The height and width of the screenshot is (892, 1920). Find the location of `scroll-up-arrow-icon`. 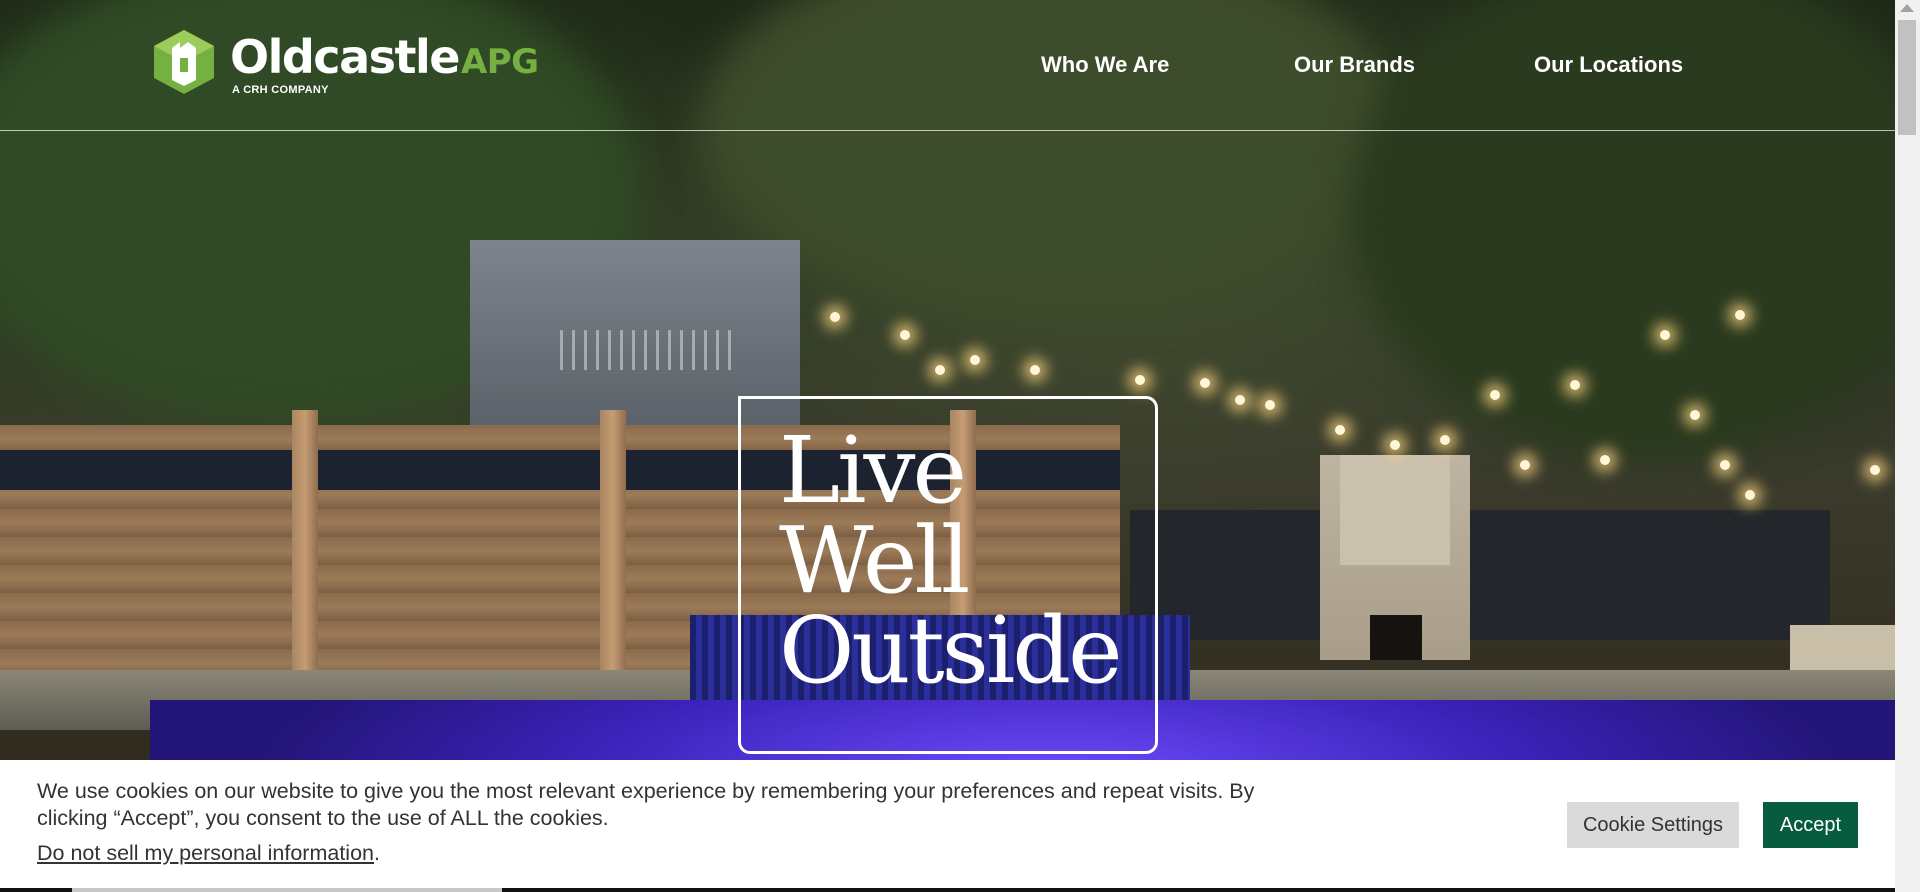

scroll-up-arrow-icon is located at coordinates (1907, 8).